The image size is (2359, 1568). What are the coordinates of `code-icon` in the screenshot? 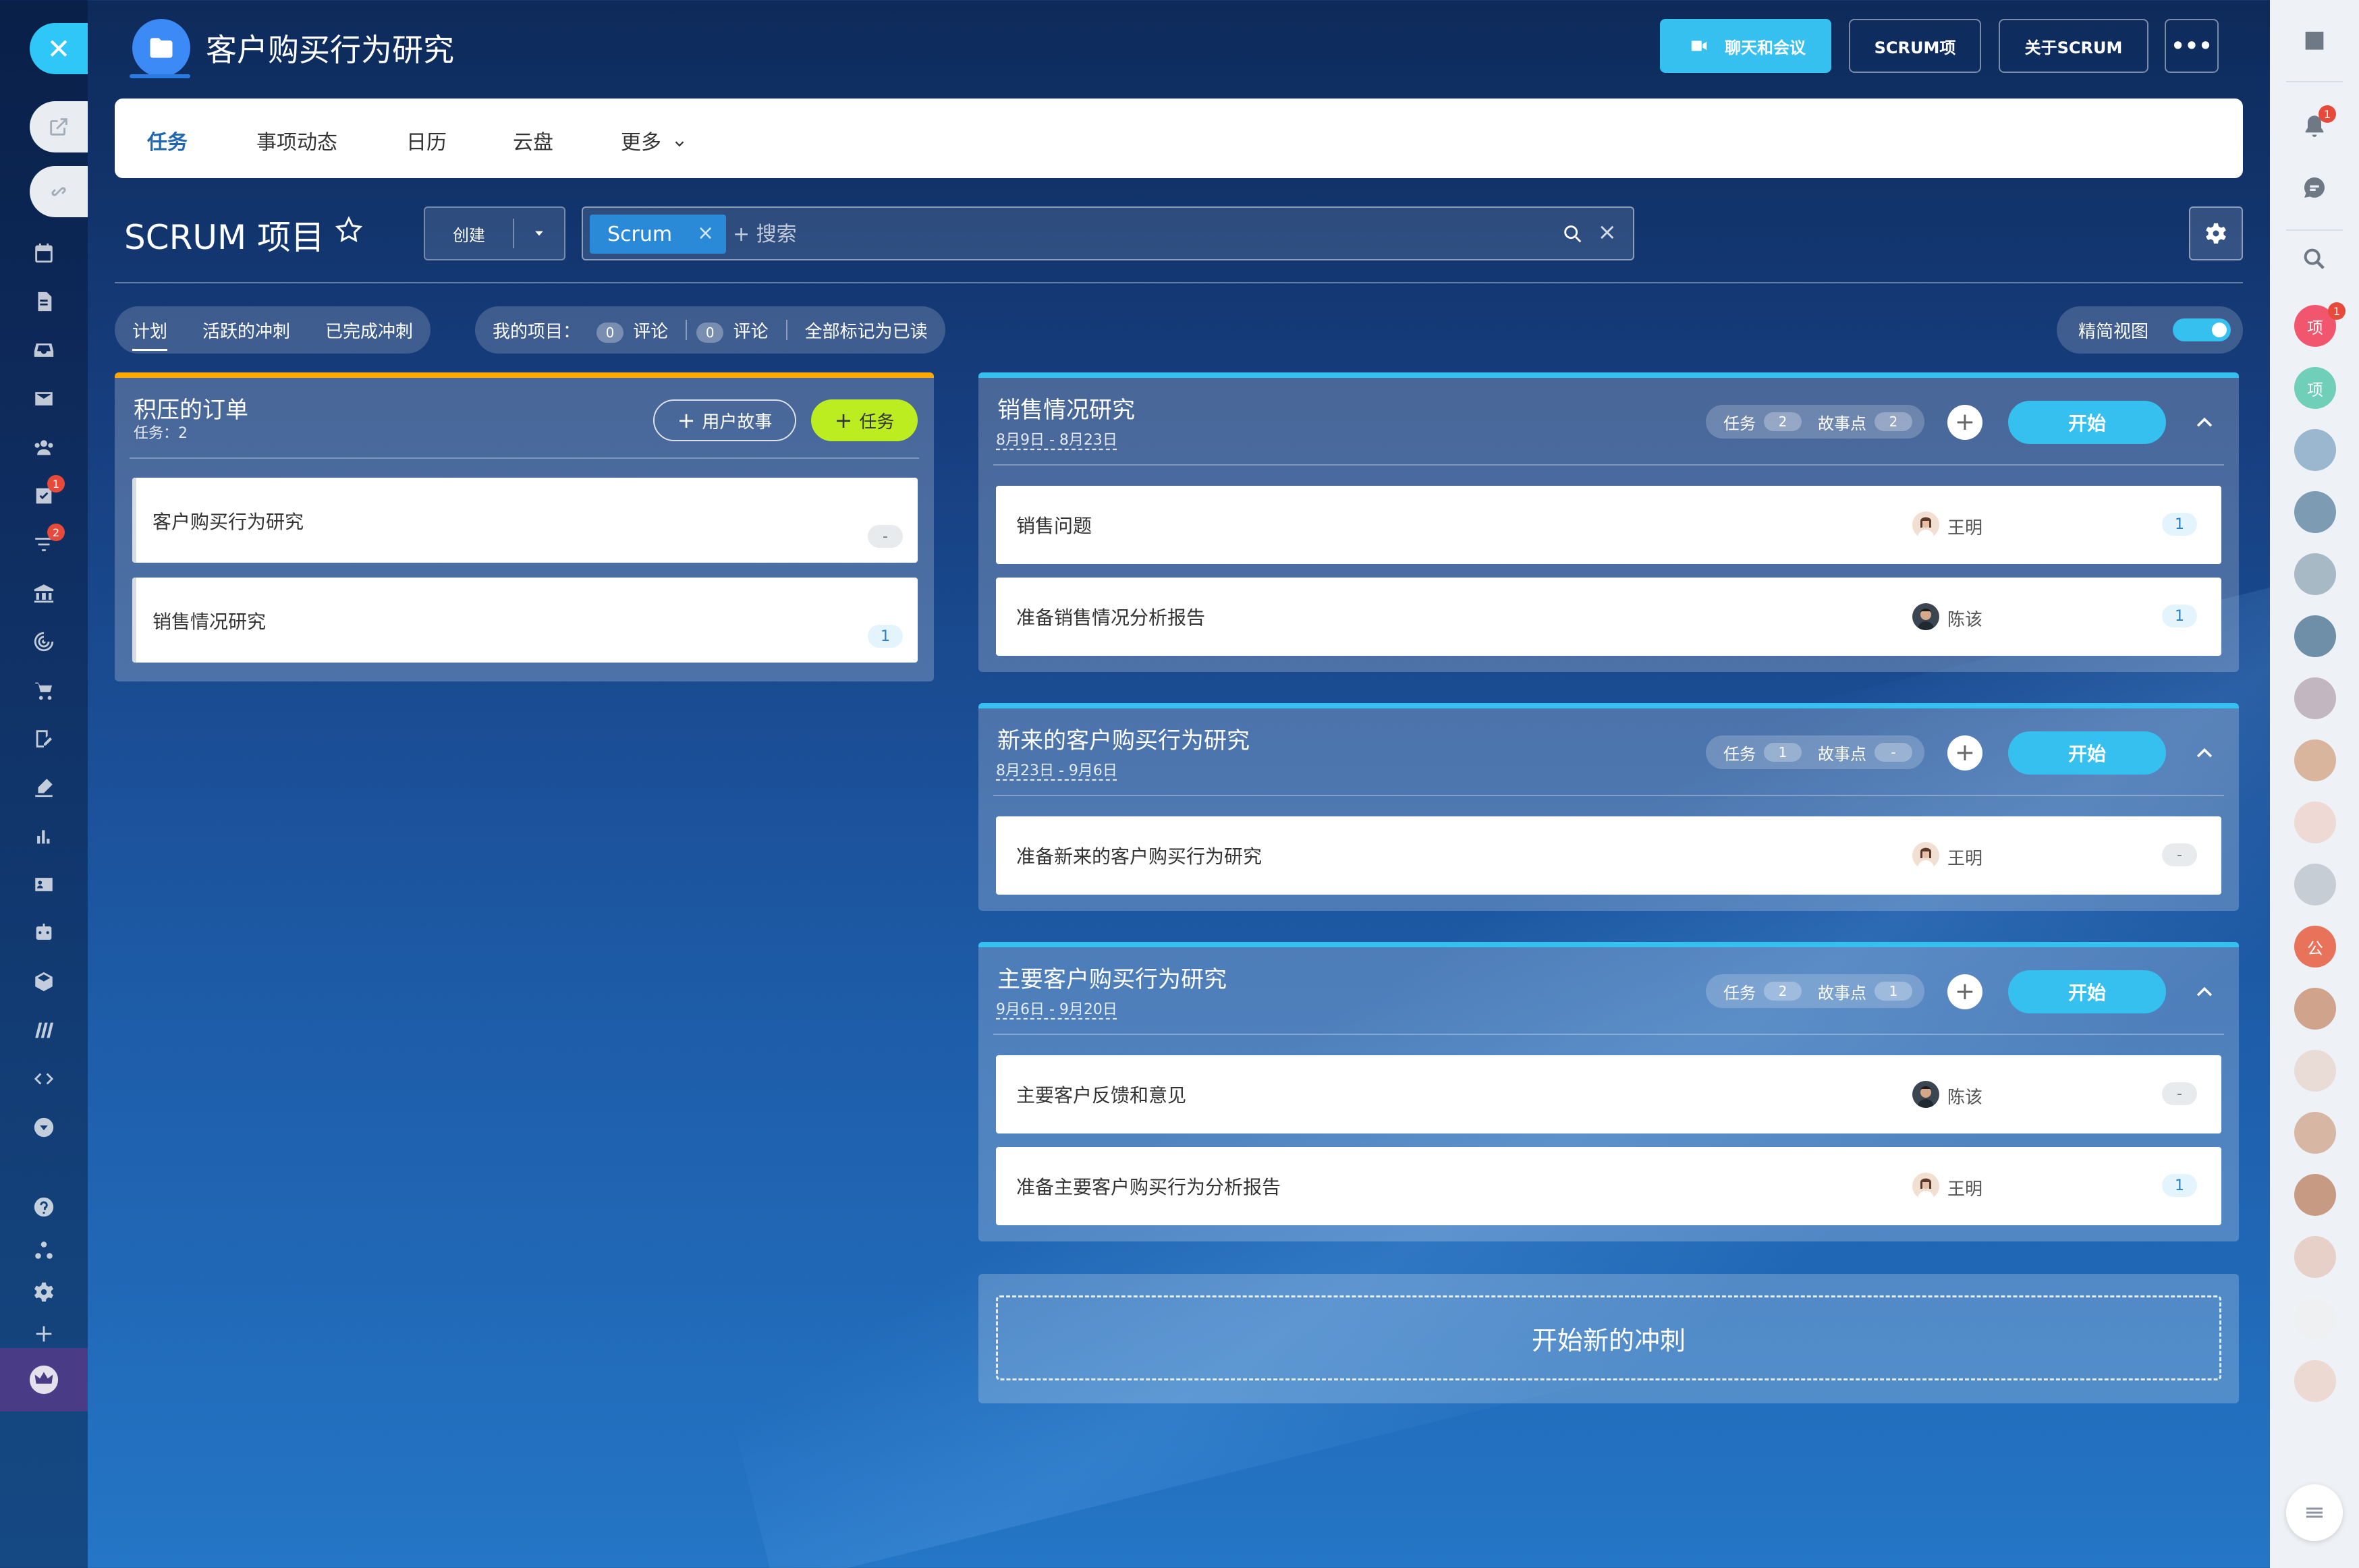 It's located at (44, 1079).